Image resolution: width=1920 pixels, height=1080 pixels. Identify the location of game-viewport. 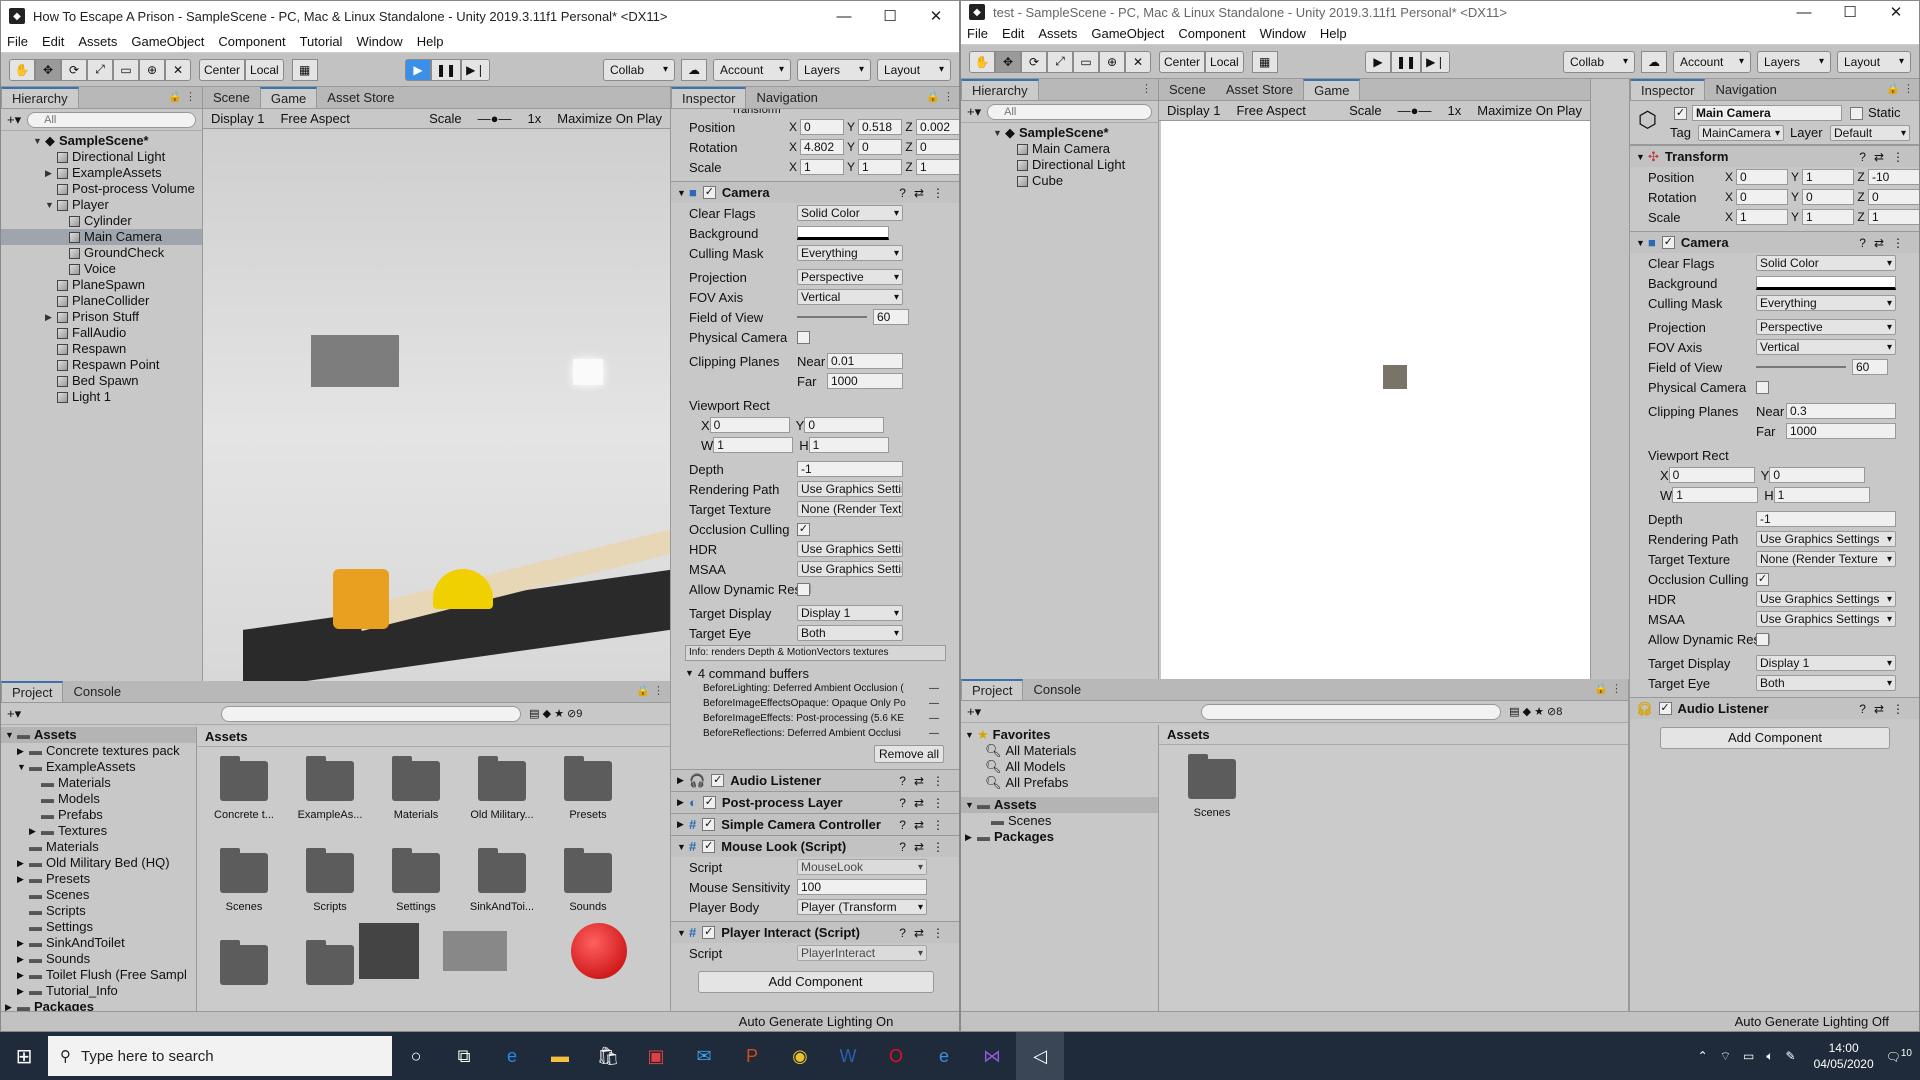
(436, 405).